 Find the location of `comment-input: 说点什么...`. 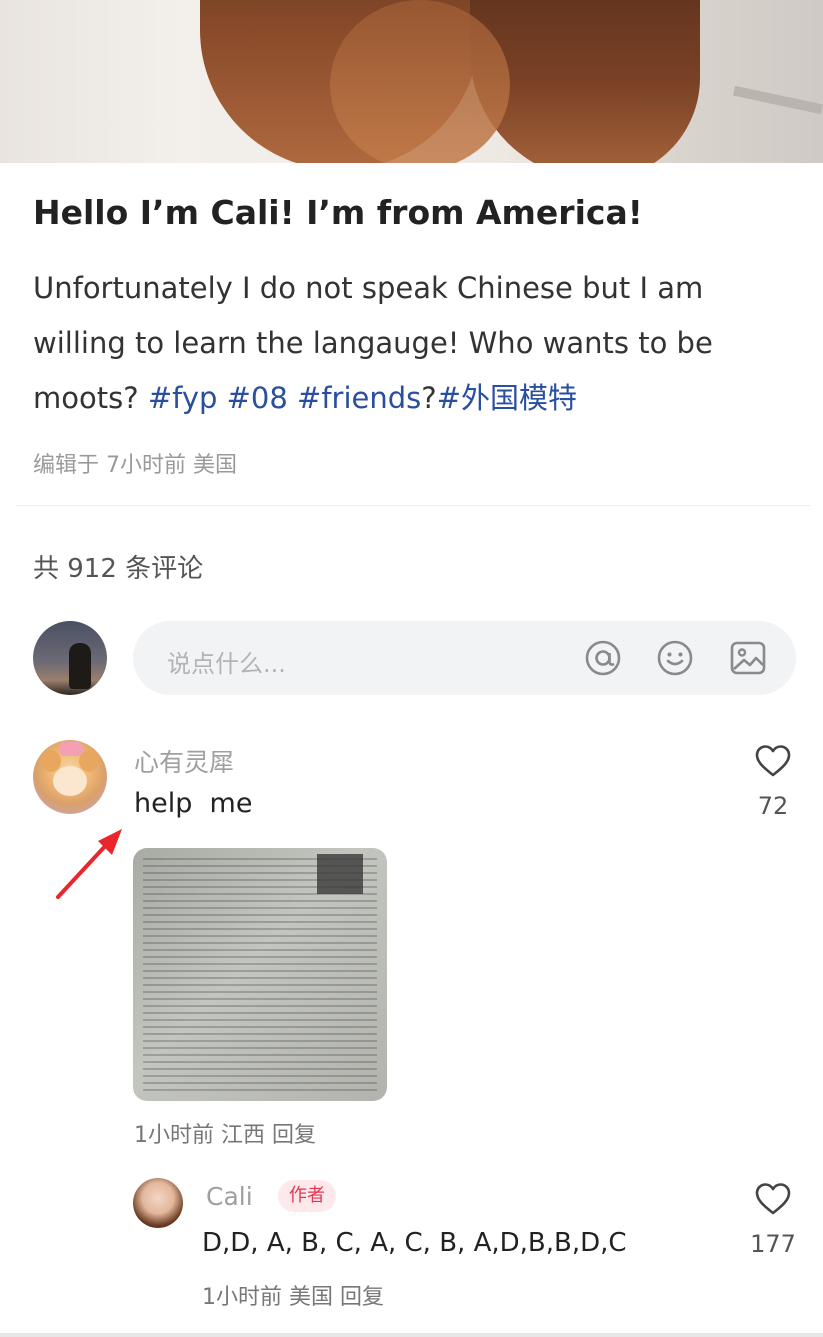

comment-input: 说点什么... is located at coordinates (464, 658).